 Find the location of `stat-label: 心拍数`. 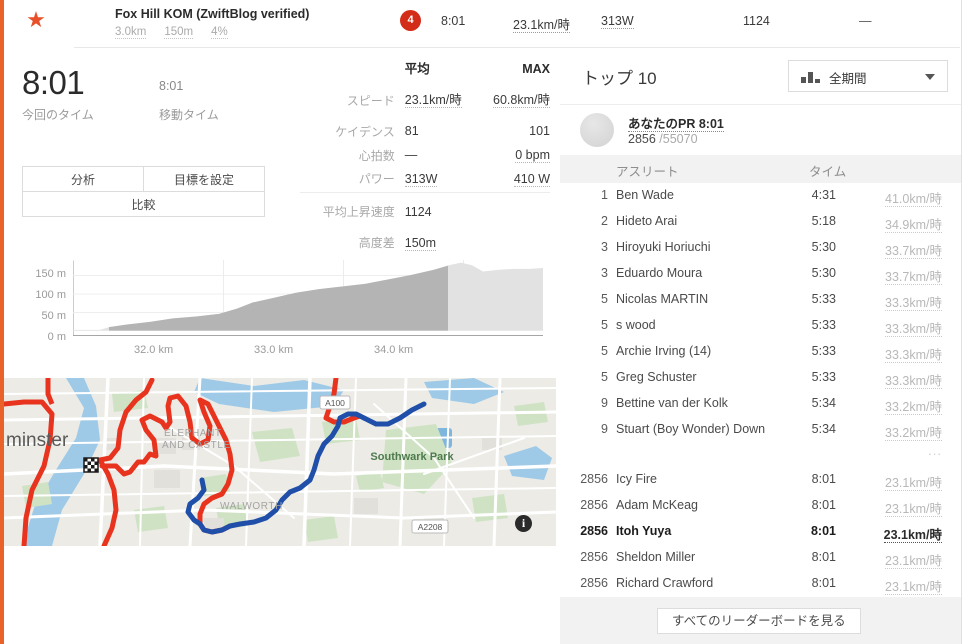

stat-label: 心拍数 is located at coordinates (376, 155).